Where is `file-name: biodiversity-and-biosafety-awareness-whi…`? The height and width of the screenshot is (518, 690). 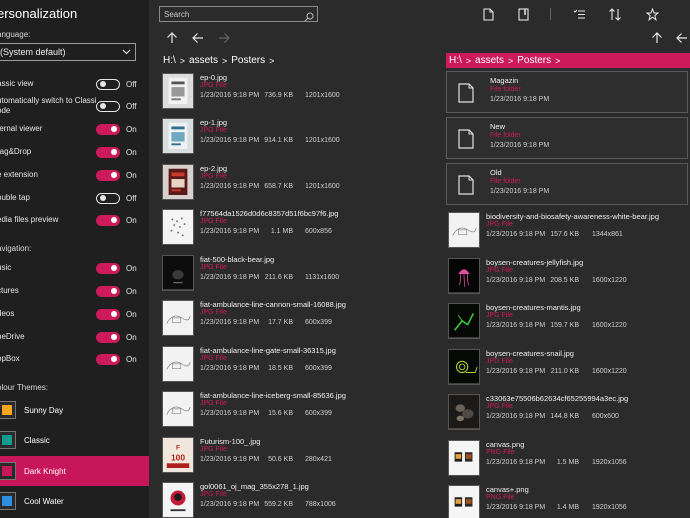 file-name: biodiversity-and-biosafety-awareness-whi… is located at coordinates (573, 216).